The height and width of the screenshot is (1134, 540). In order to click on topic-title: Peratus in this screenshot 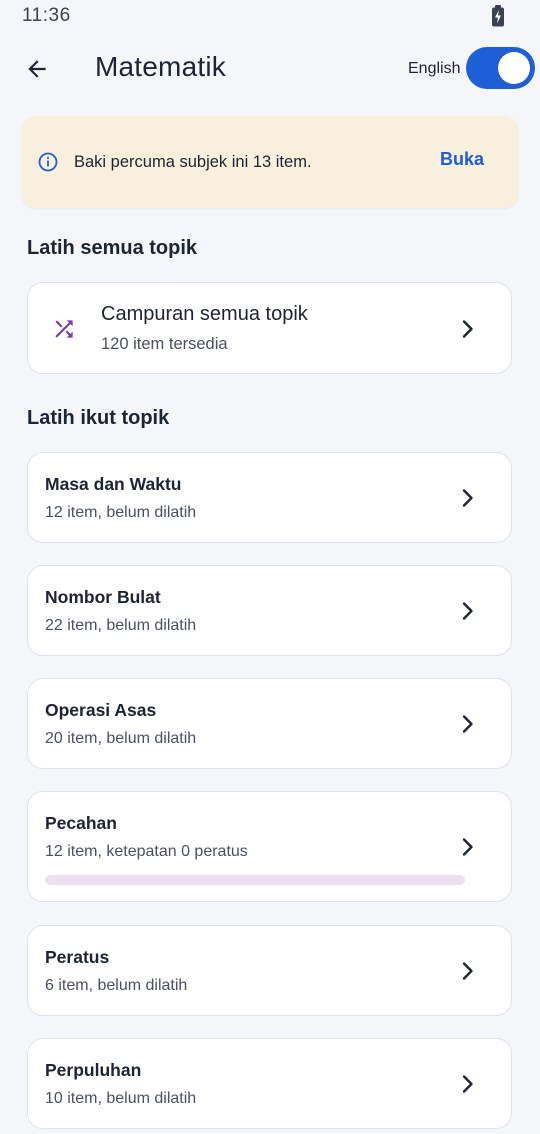, I will do `click(77, 957)`.